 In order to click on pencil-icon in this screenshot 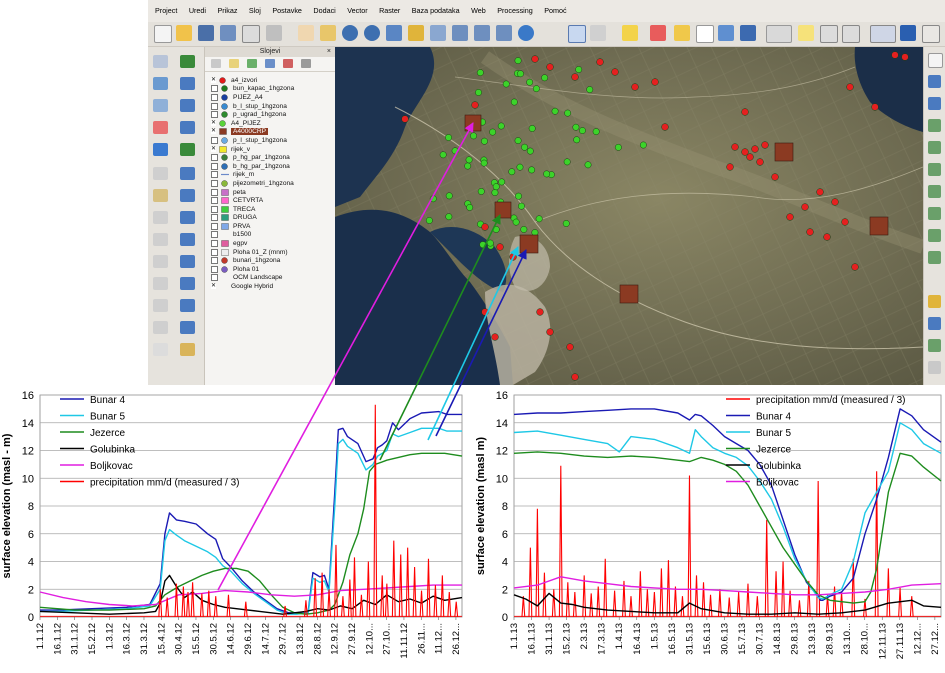, I will do `click(160, 173)`.